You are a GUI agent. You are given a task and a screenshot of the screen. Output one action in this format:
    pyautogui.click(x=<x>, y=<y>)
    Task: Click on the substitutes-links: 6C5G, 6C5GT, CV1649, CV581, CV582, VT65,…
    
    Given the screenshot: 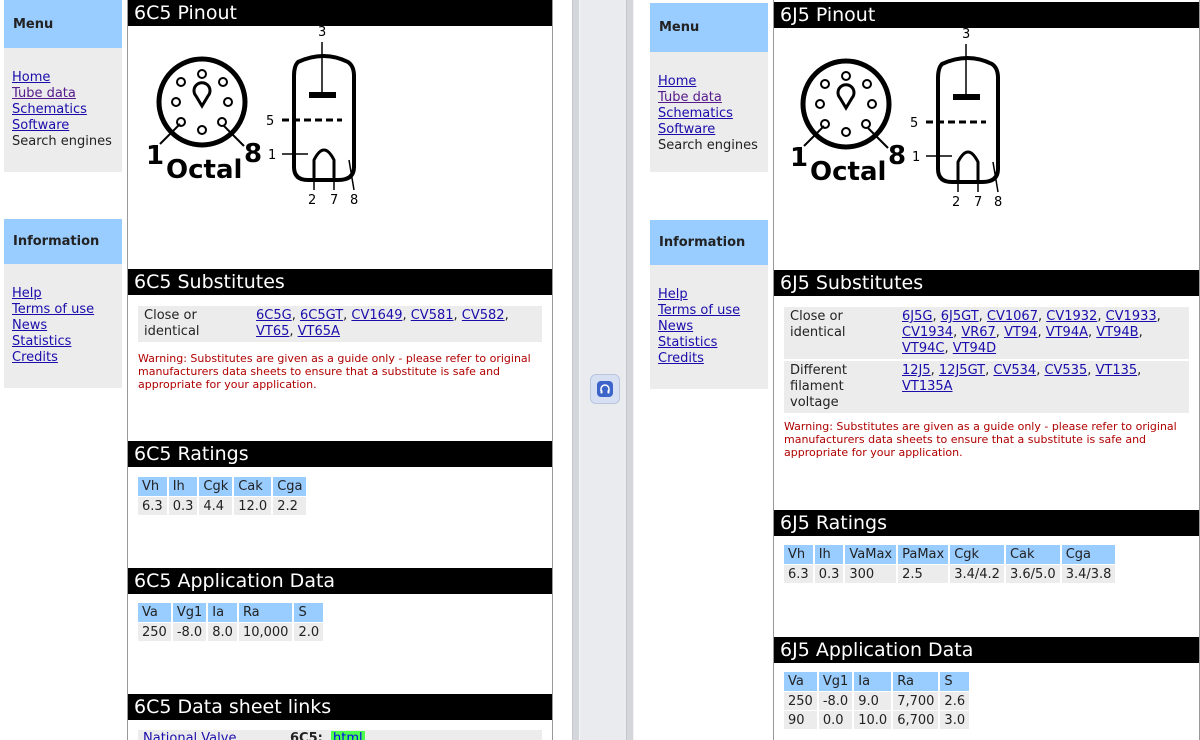 What is the action you would take?
    pyautogui.click(x=396, y=324)
    